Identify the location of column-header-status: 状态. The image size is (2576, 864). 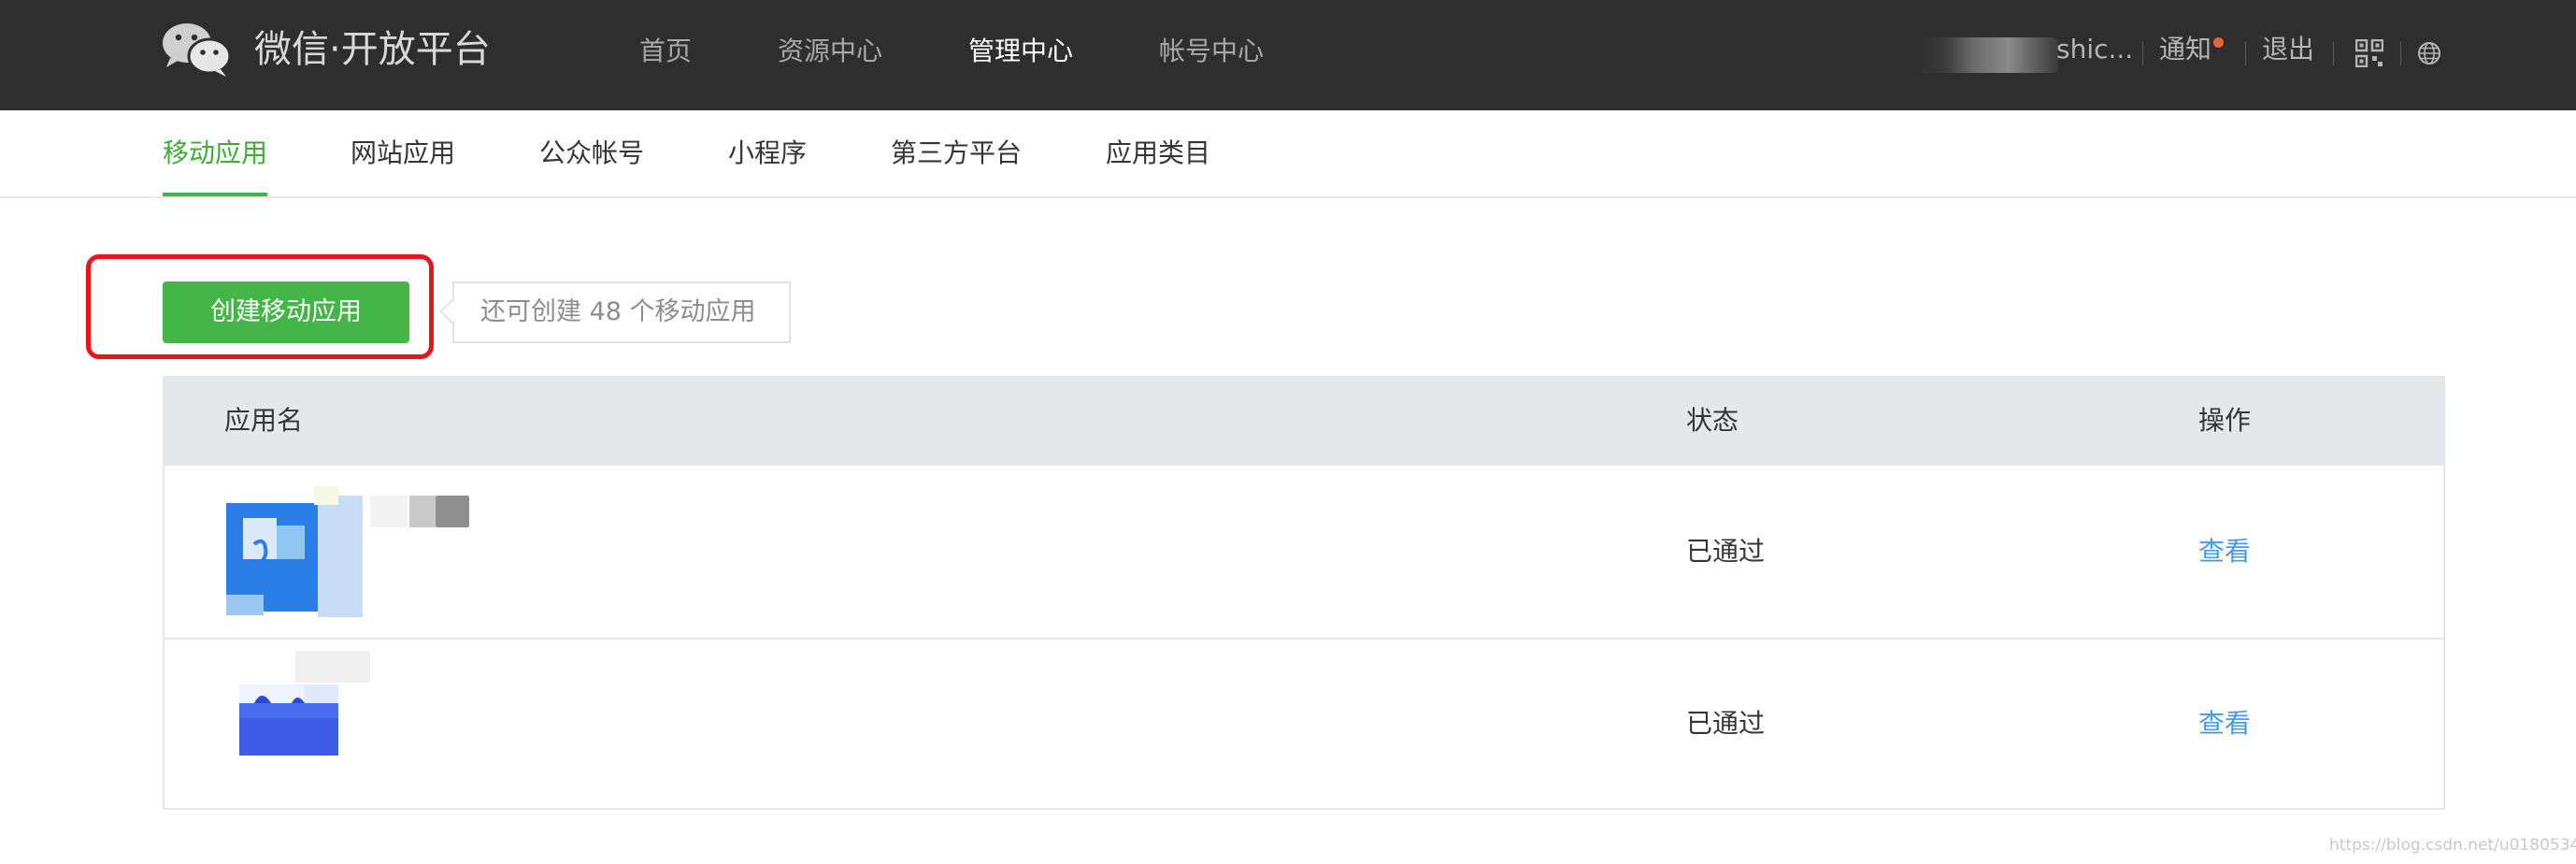
(1712, 420).